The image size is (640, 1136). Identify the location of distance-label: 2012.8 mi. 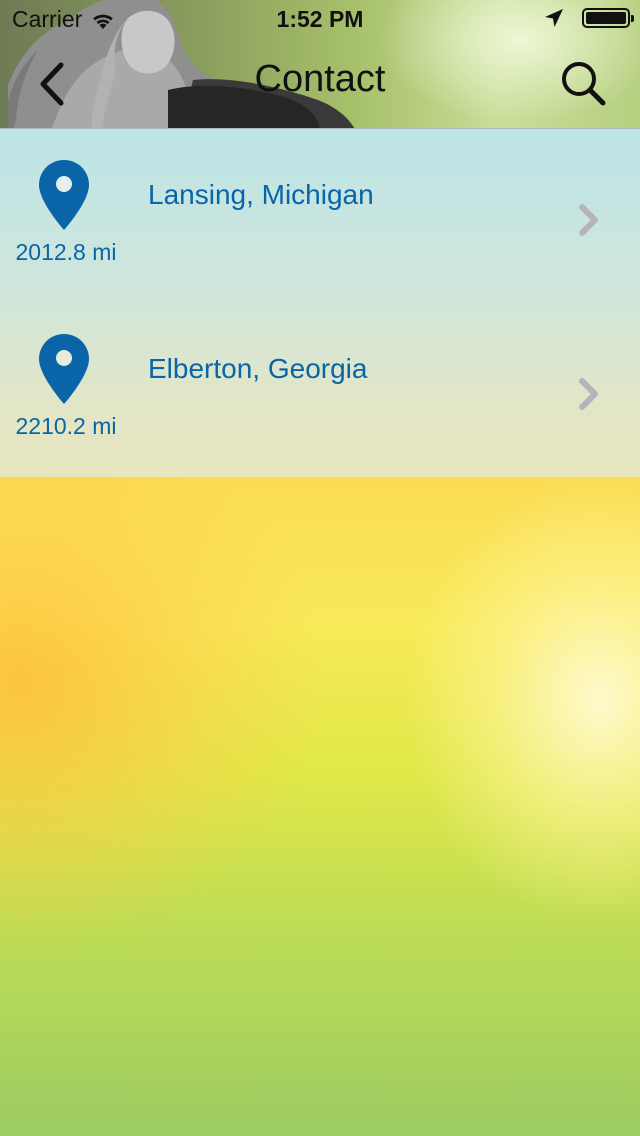
(66, 252).